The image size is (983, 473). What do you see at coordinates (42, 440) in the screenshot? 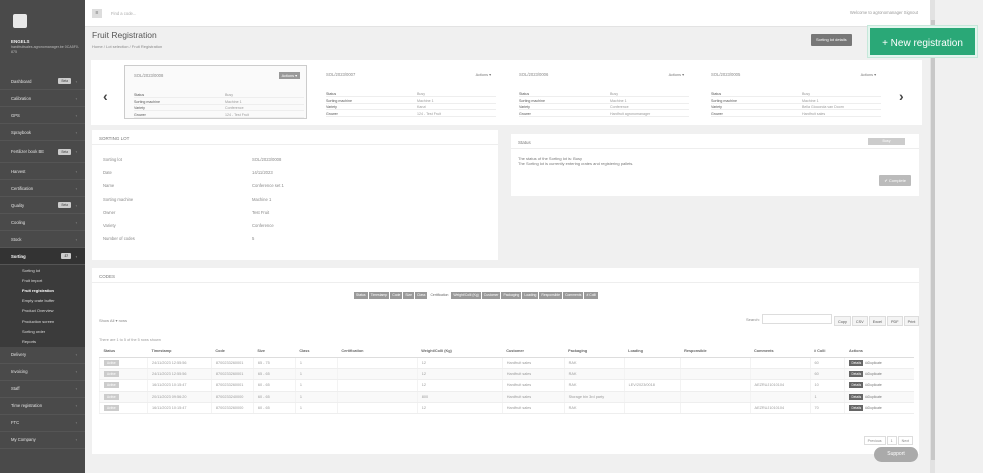
I see `sidebar-item-my-company: My Company ‹` at bounding box center [42, 440].